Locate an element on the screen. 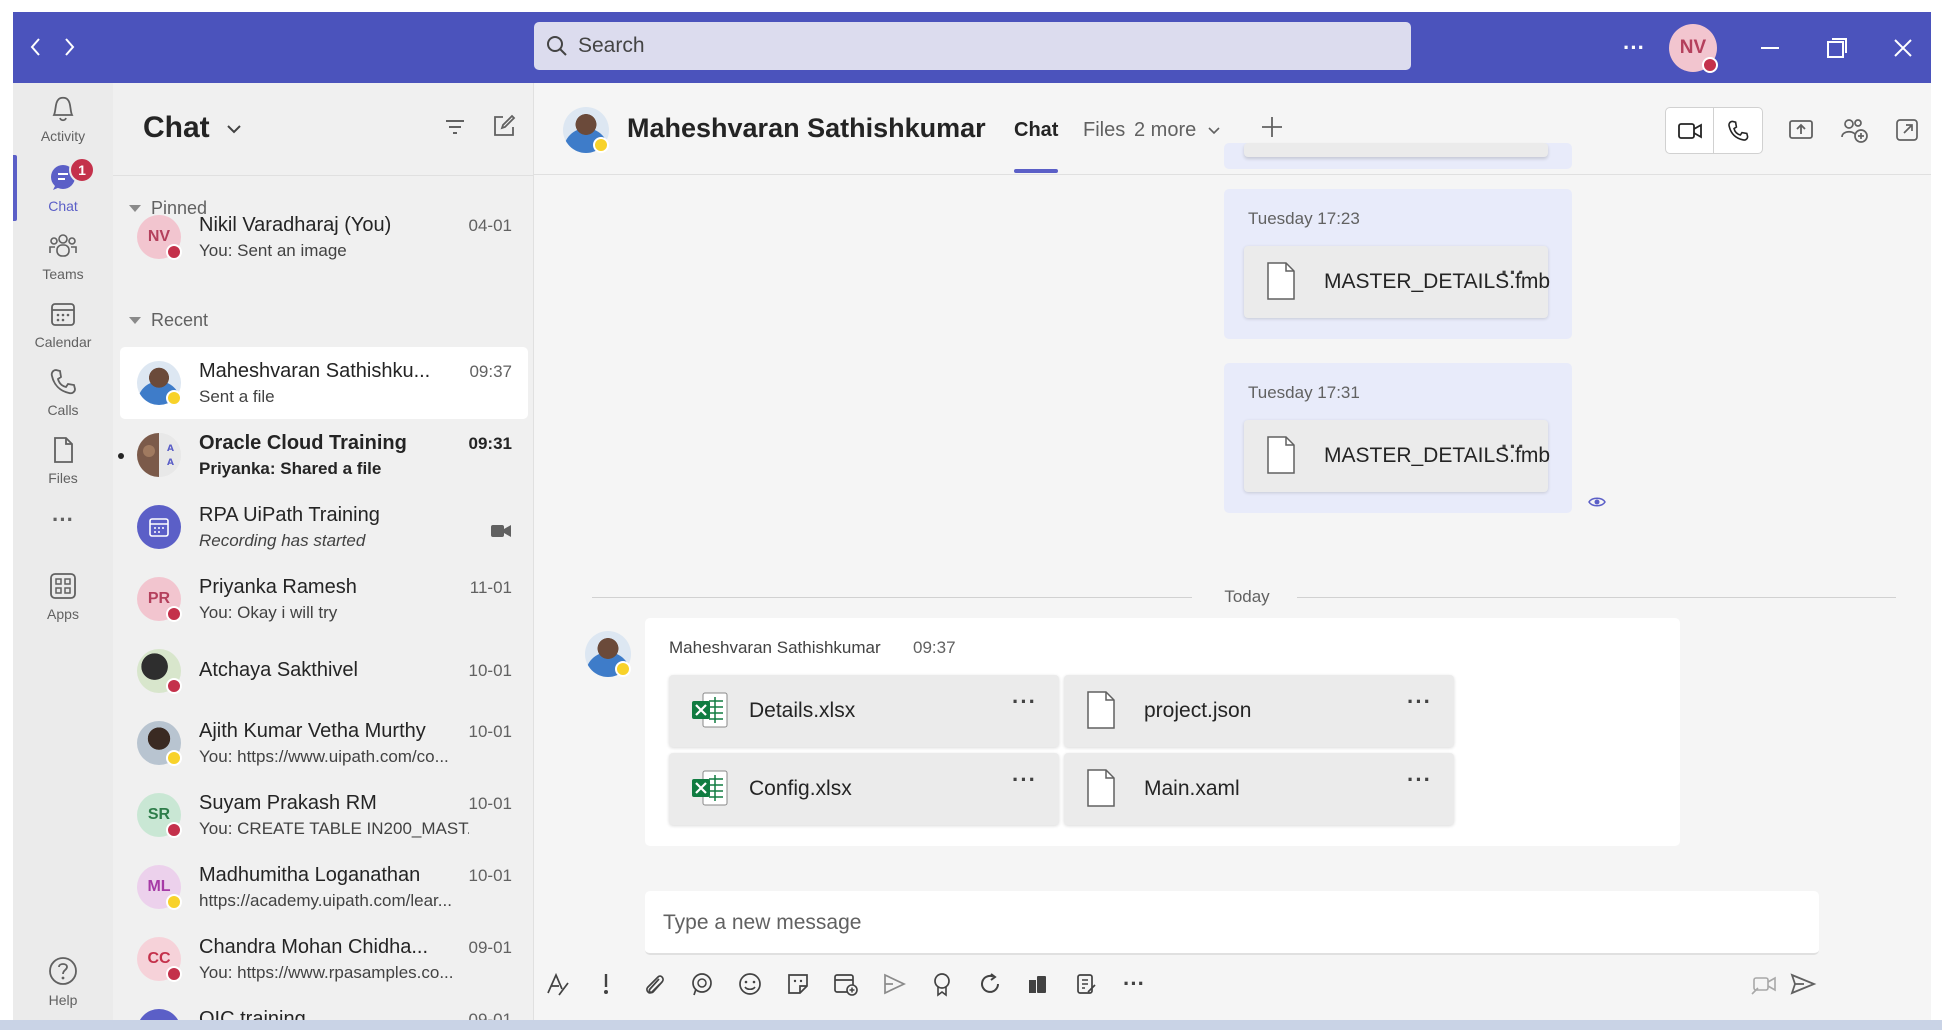 This screenshot has height=1030, width=1942. sticker-button is located at coordinates (798, 984).